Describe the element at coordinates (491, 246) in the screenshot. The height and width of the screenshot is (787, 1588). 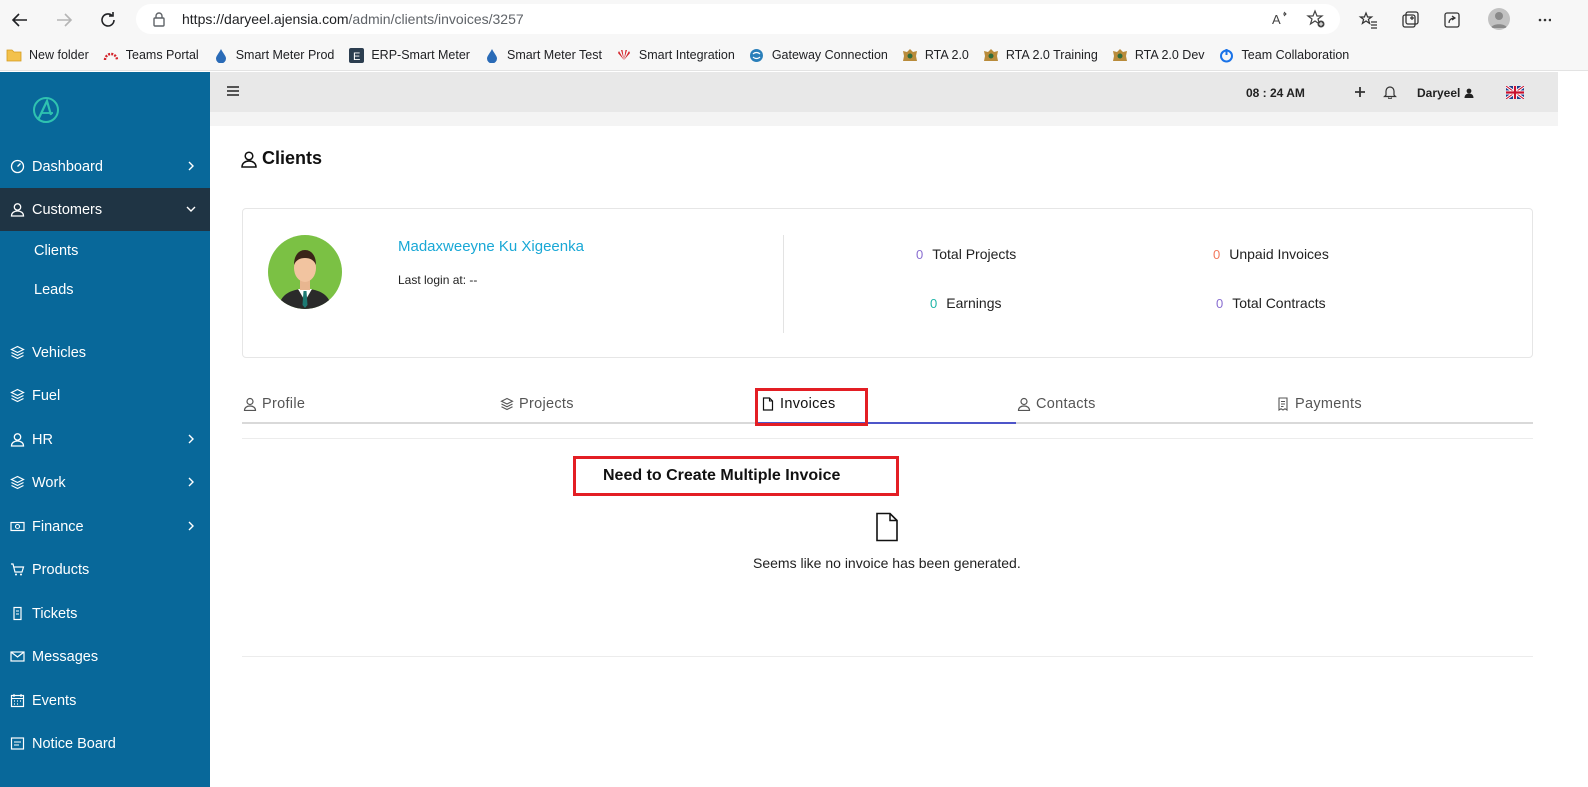
I see `client-name-link: Madaxweeyne Ku Xigeenka` at that location.